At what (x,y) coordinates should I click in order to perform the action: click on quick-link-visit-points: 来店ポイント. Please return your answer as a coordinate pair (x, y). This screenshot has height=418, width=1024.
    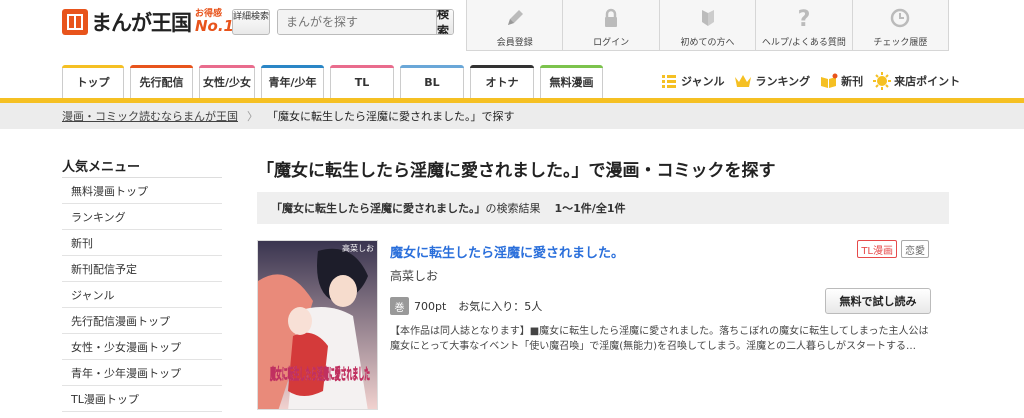
    Looking at the image, I should click on (916, 81).